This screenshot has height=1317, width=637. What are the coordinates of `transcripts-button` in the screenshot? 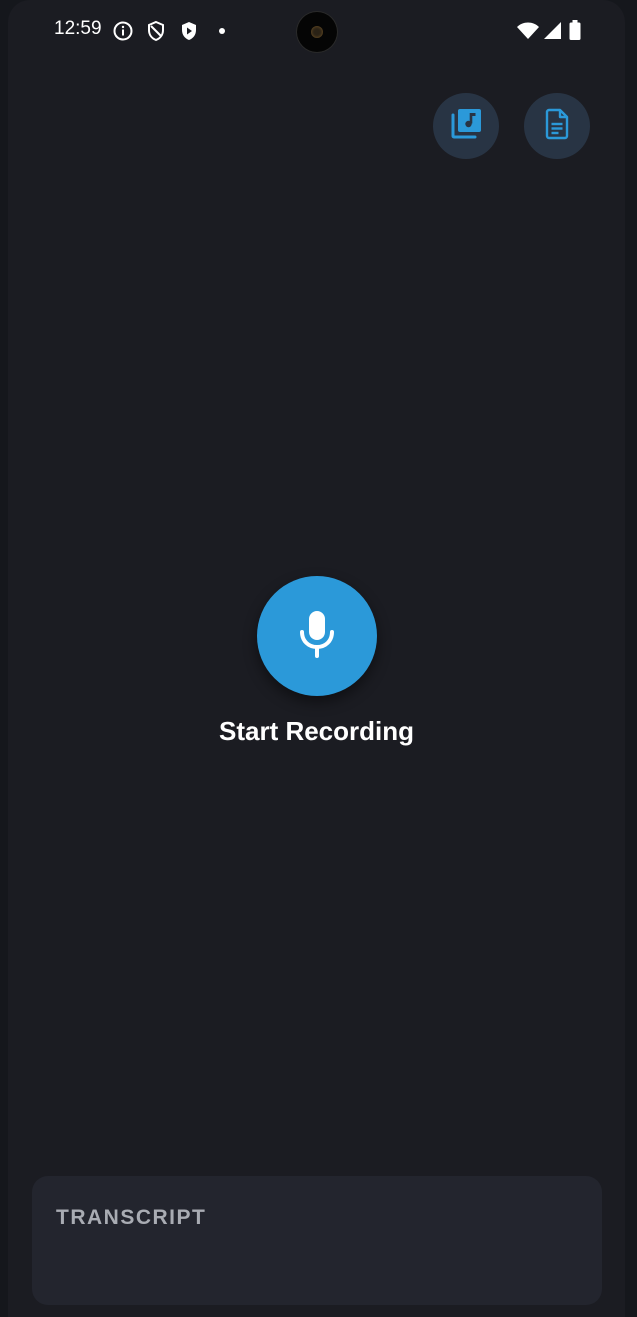 It's located at (557, 126).